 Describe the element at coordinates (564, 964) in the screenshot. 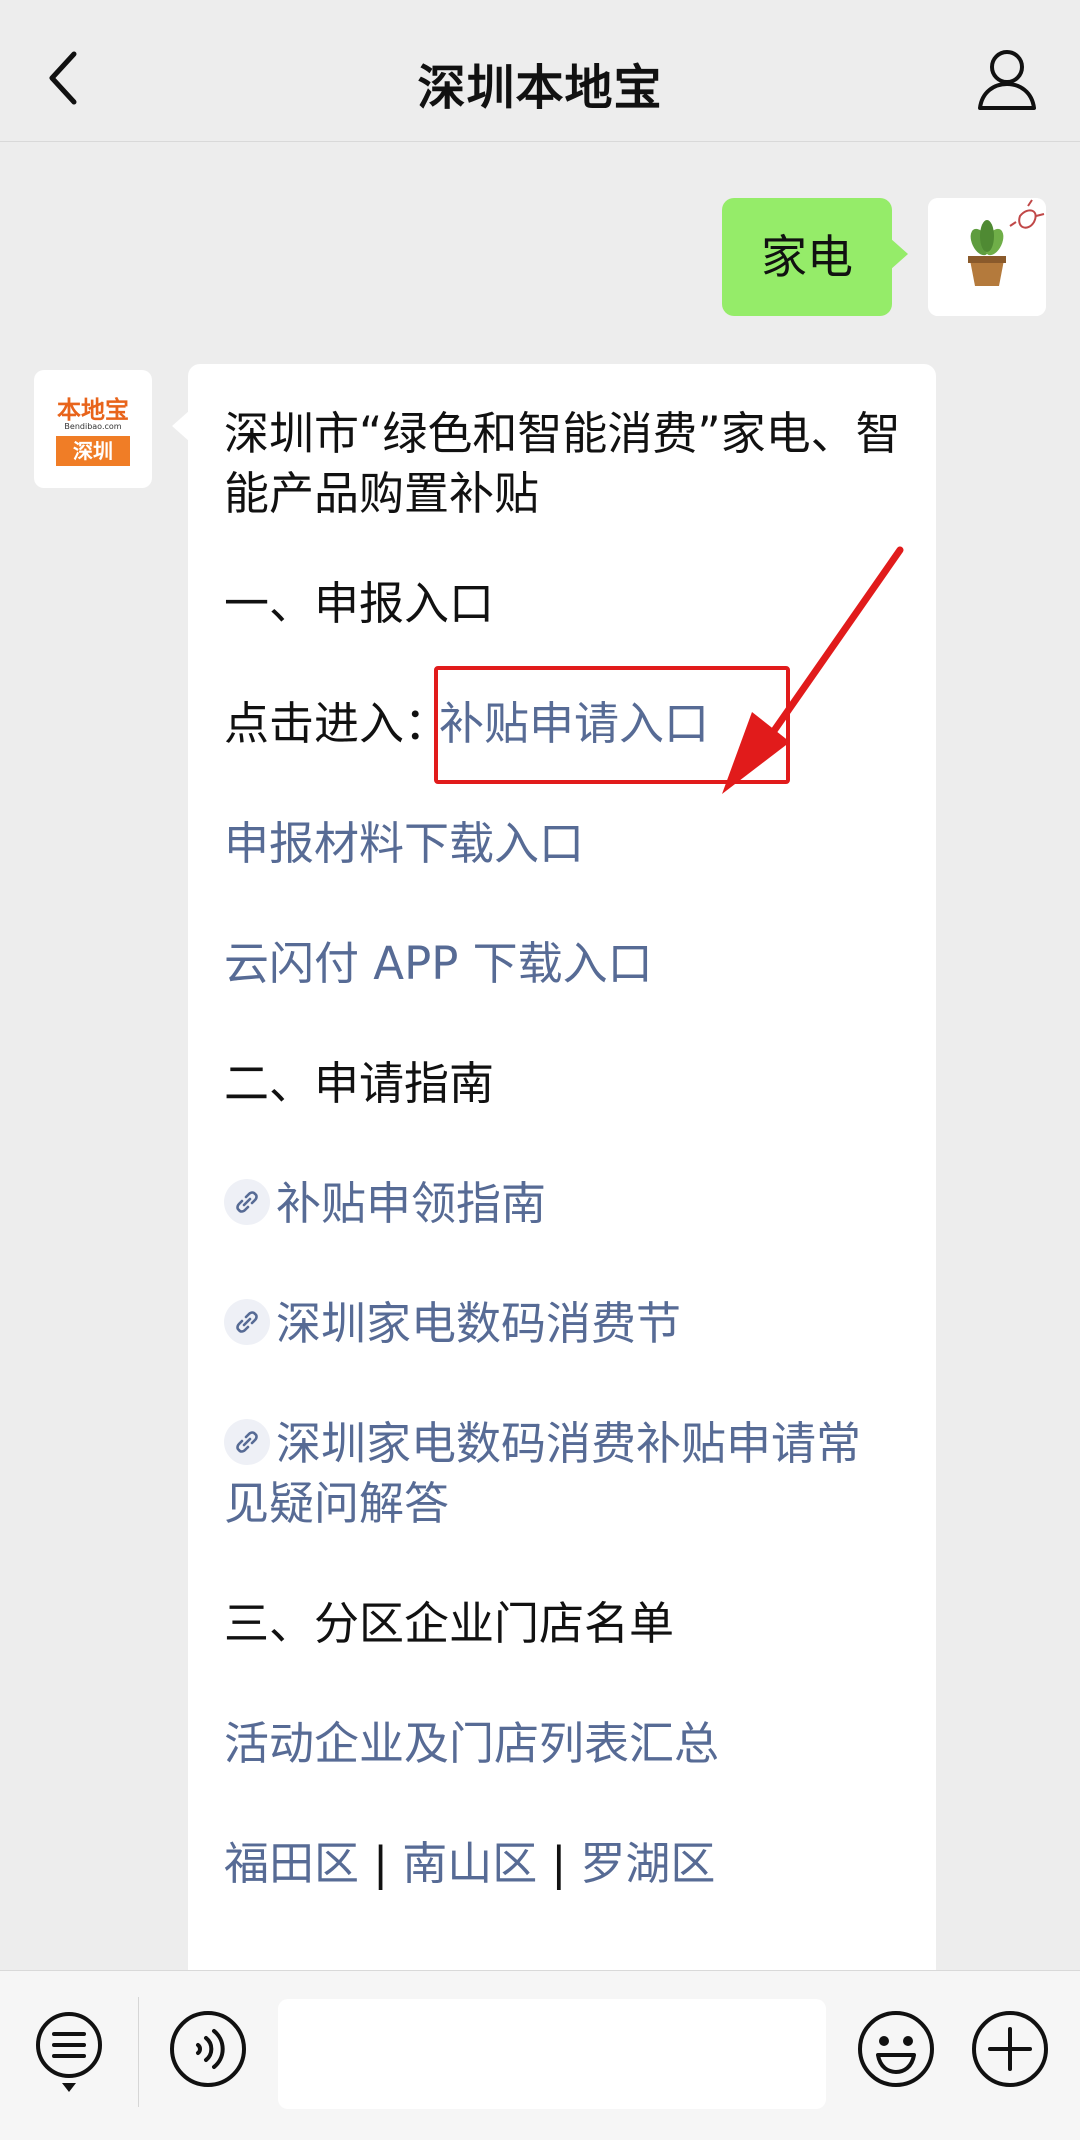

I see `app-download-link: 云闪付 APP 下载入口` at that location.